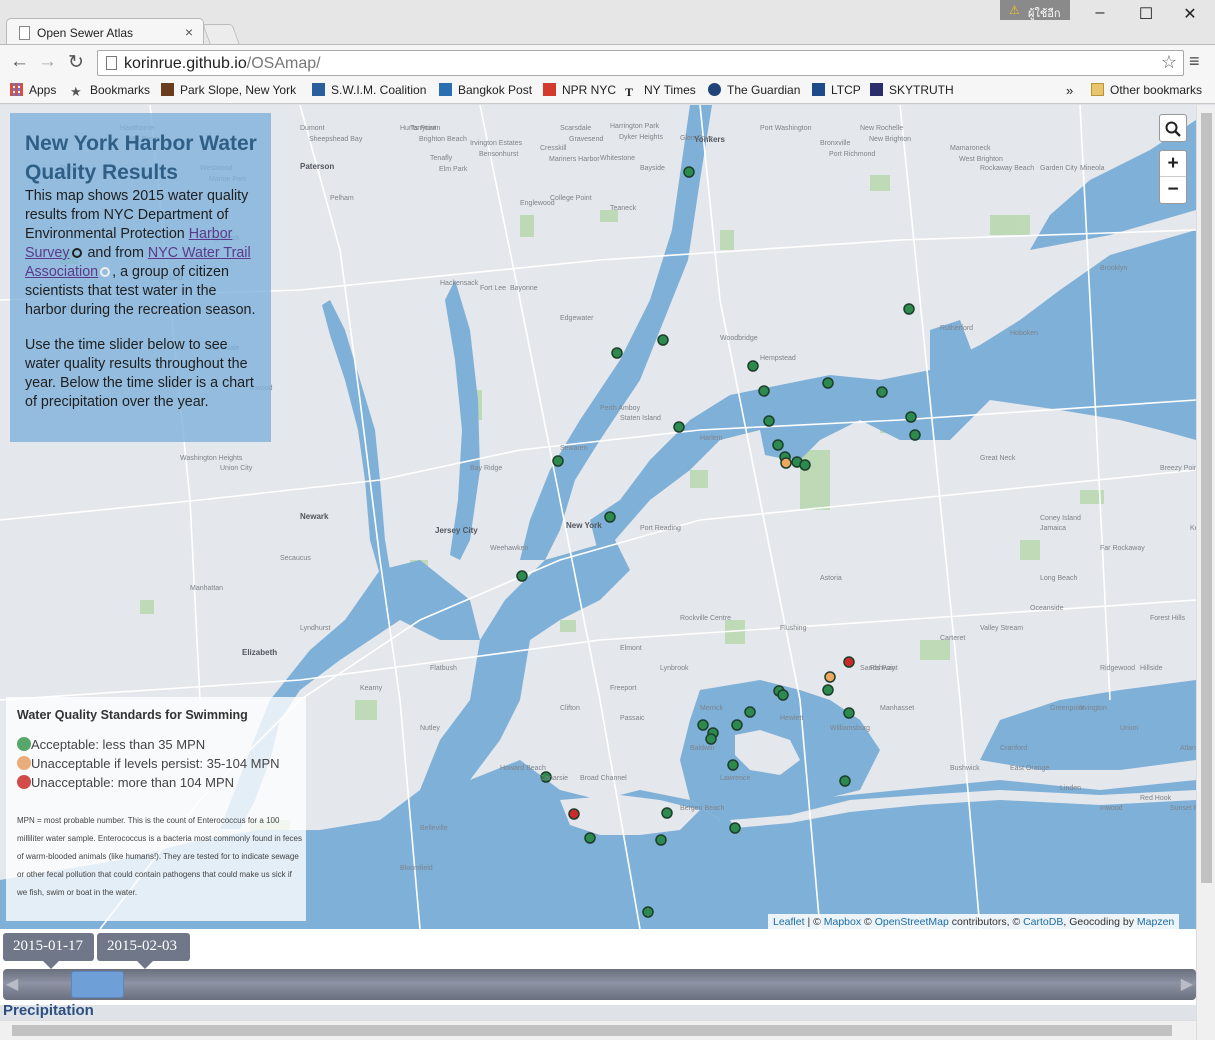 Image resolution: width=1215 pixels, height=1040 pixels. I want to click on close-window-icon: ✕, so click(1190, 15).